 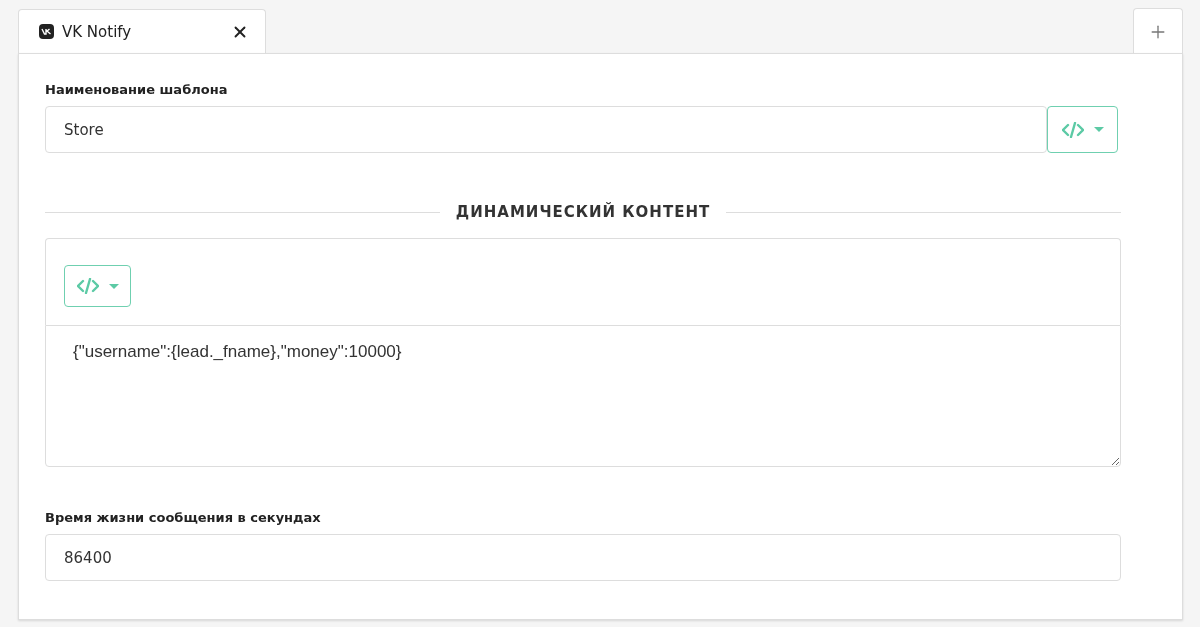 What do you see at coordinates (546, 129) in the screenshot?
I see `input-field: Store` at bounding box center [546, 129].